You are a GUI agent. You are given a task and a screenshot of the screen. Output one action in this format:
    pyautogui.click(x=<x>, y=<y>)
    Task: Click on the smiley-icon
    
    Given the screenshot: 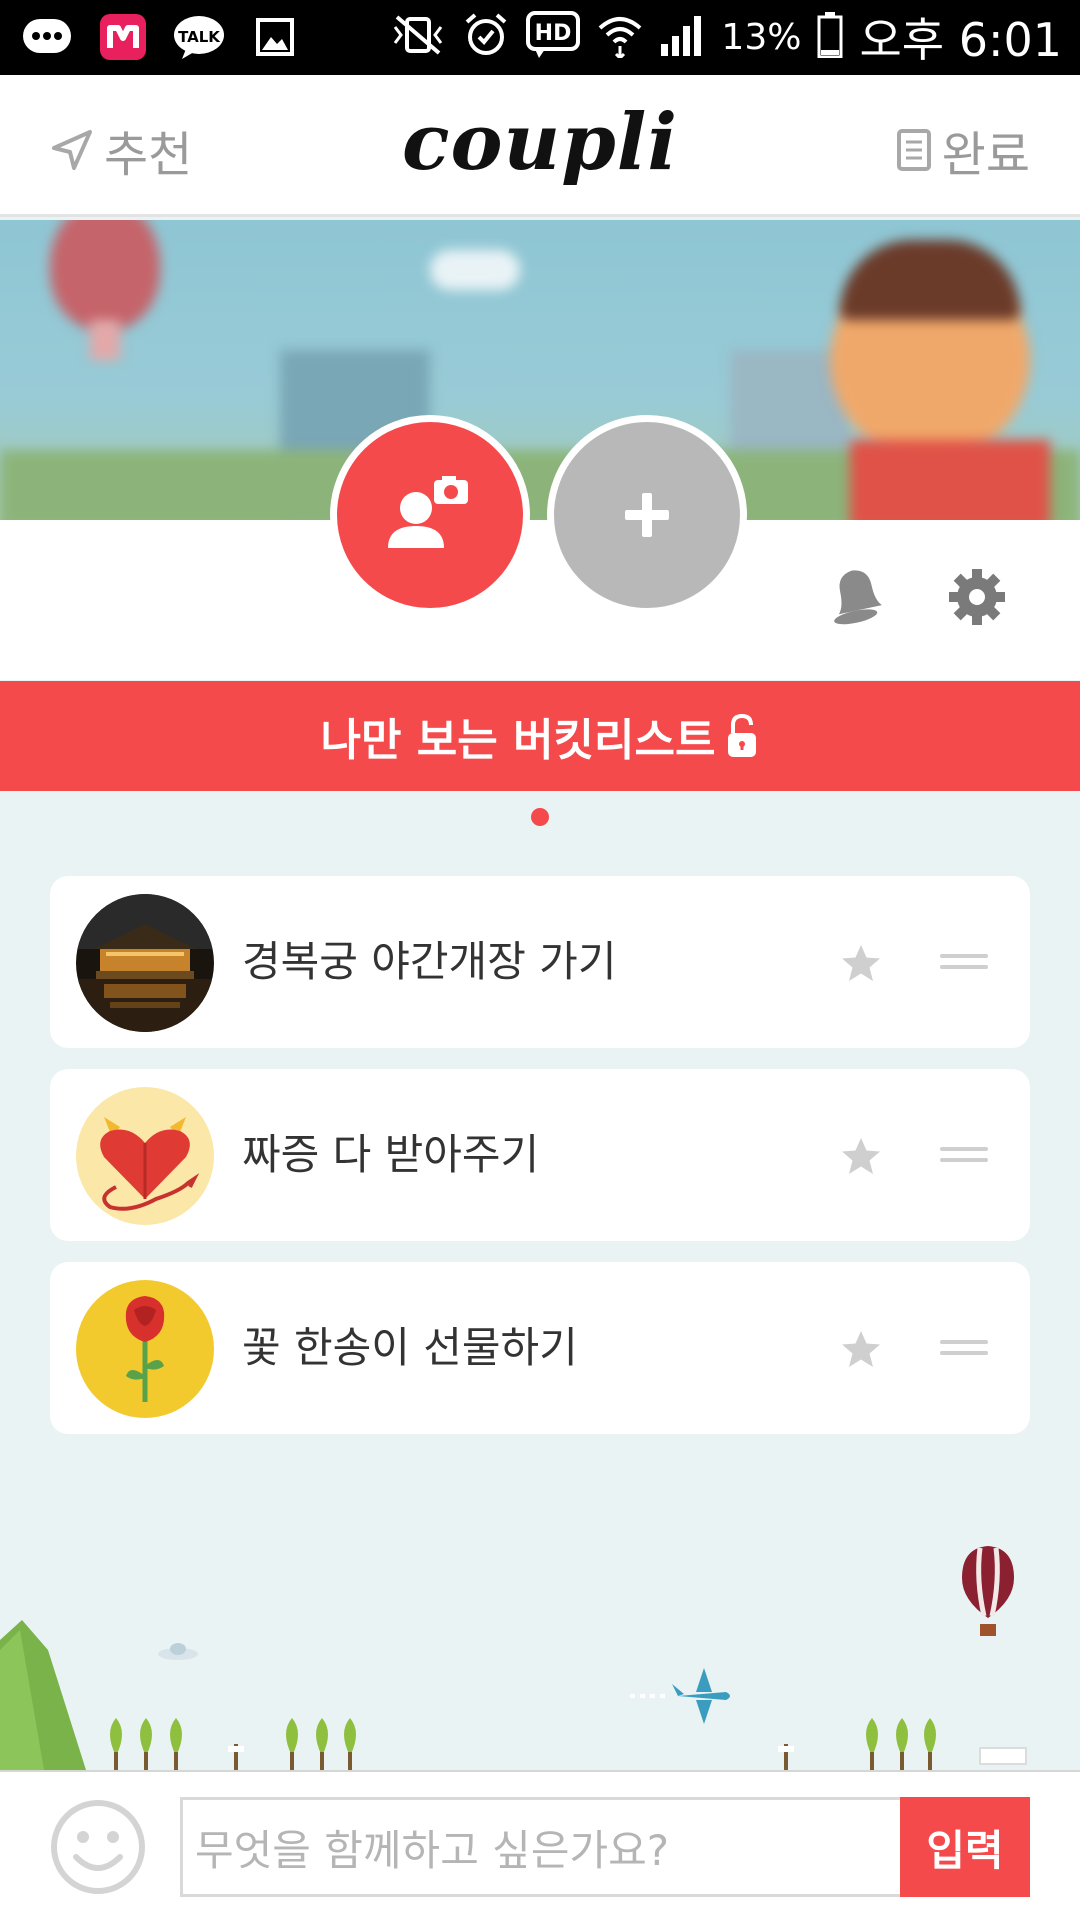 What is the action you would take?
    pyautogui.click(x=98, y=1847)
    